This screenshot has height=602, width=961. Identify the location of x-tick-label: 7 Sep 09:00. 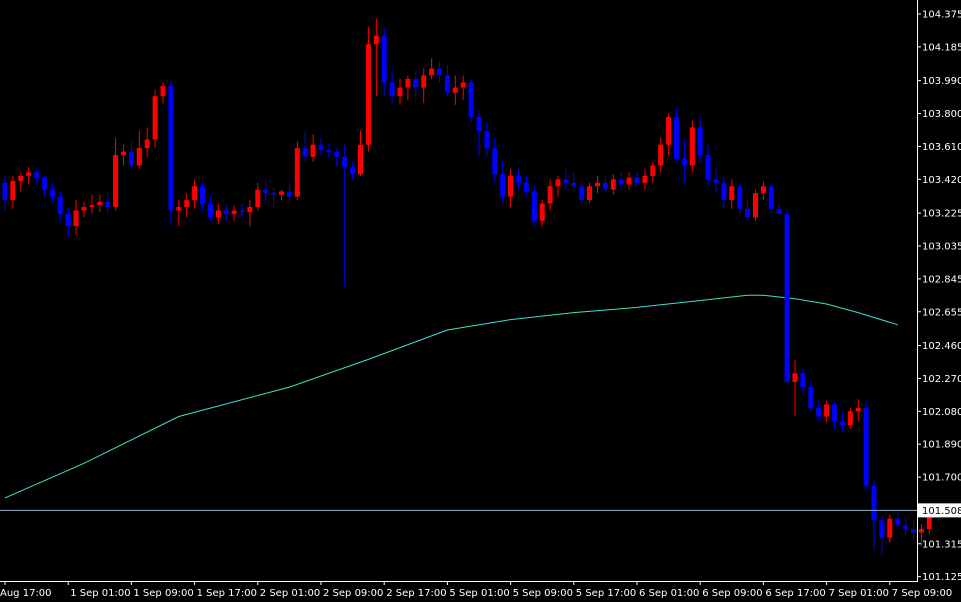
(922, 593).